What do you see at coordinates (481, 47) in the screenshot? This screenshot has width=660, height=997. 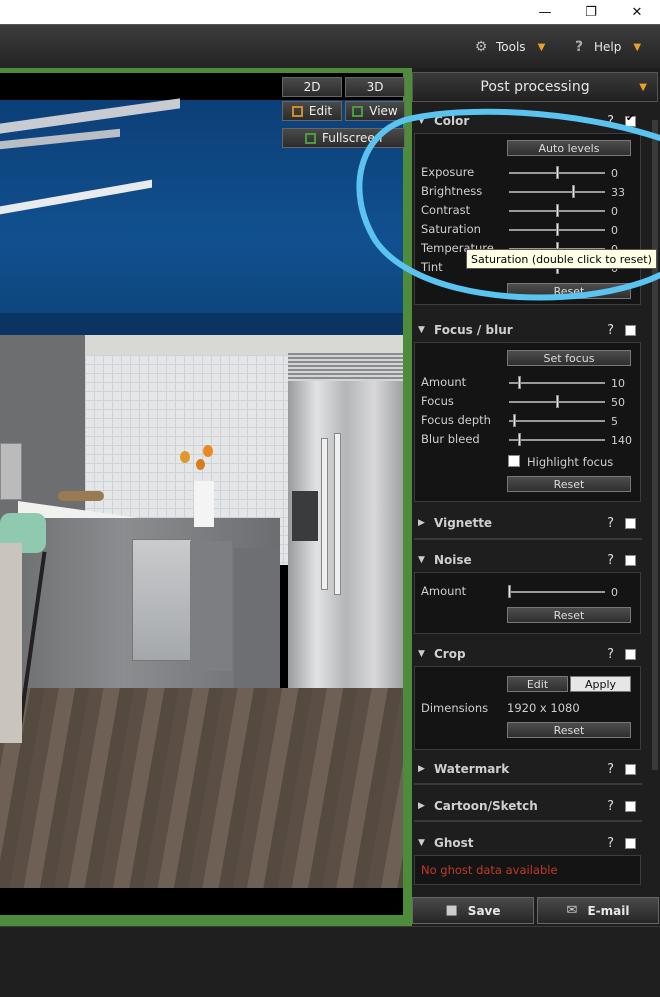 I see `gears-icon: ⚙` at bounding box center [481, 47].